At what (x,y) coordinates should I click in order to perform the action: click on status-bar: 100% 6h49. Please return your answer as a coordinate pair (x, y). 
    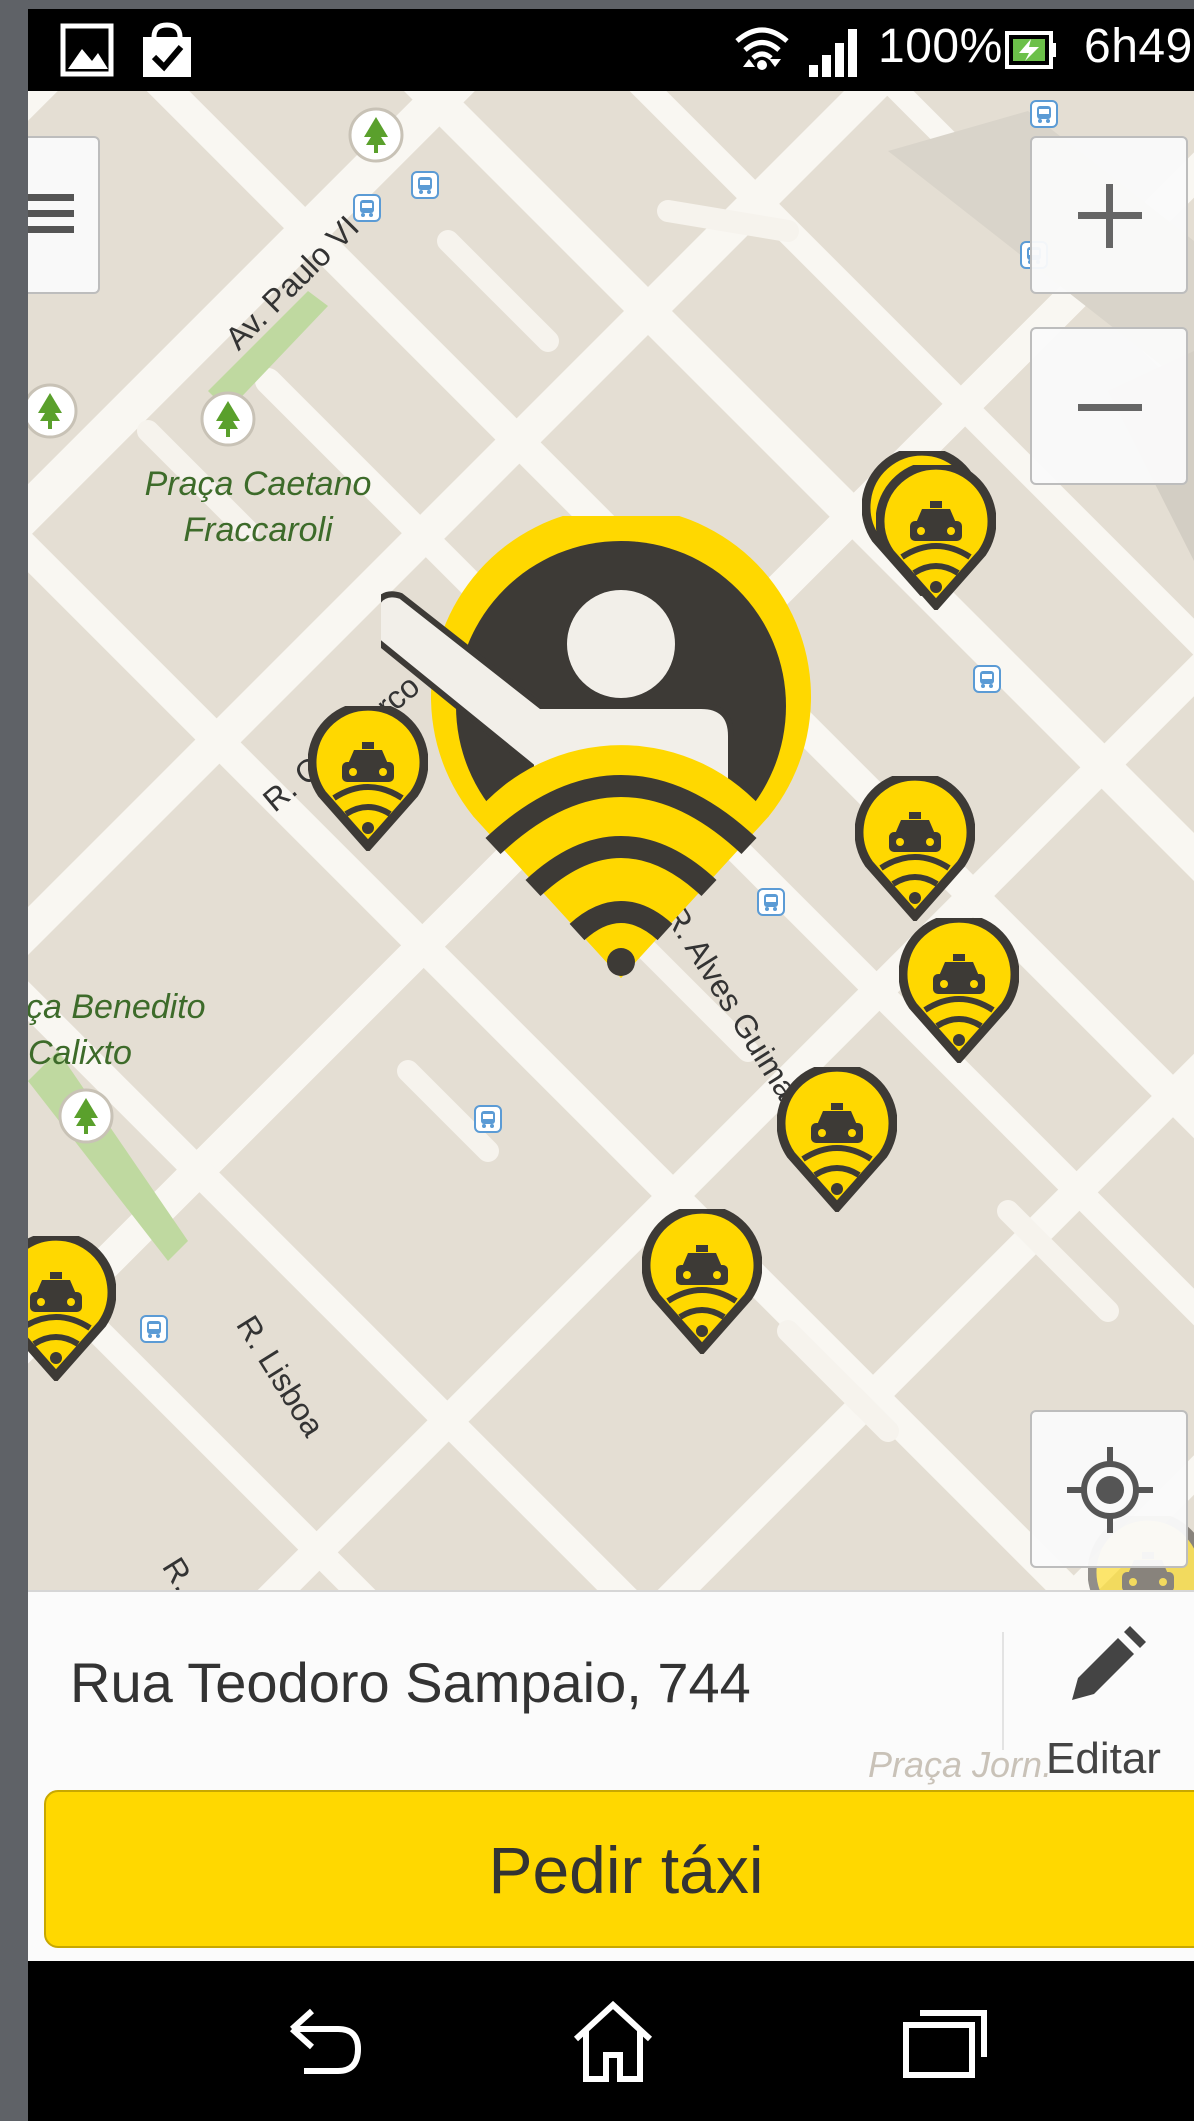
    Looking at the image, I should click on (611, 50).